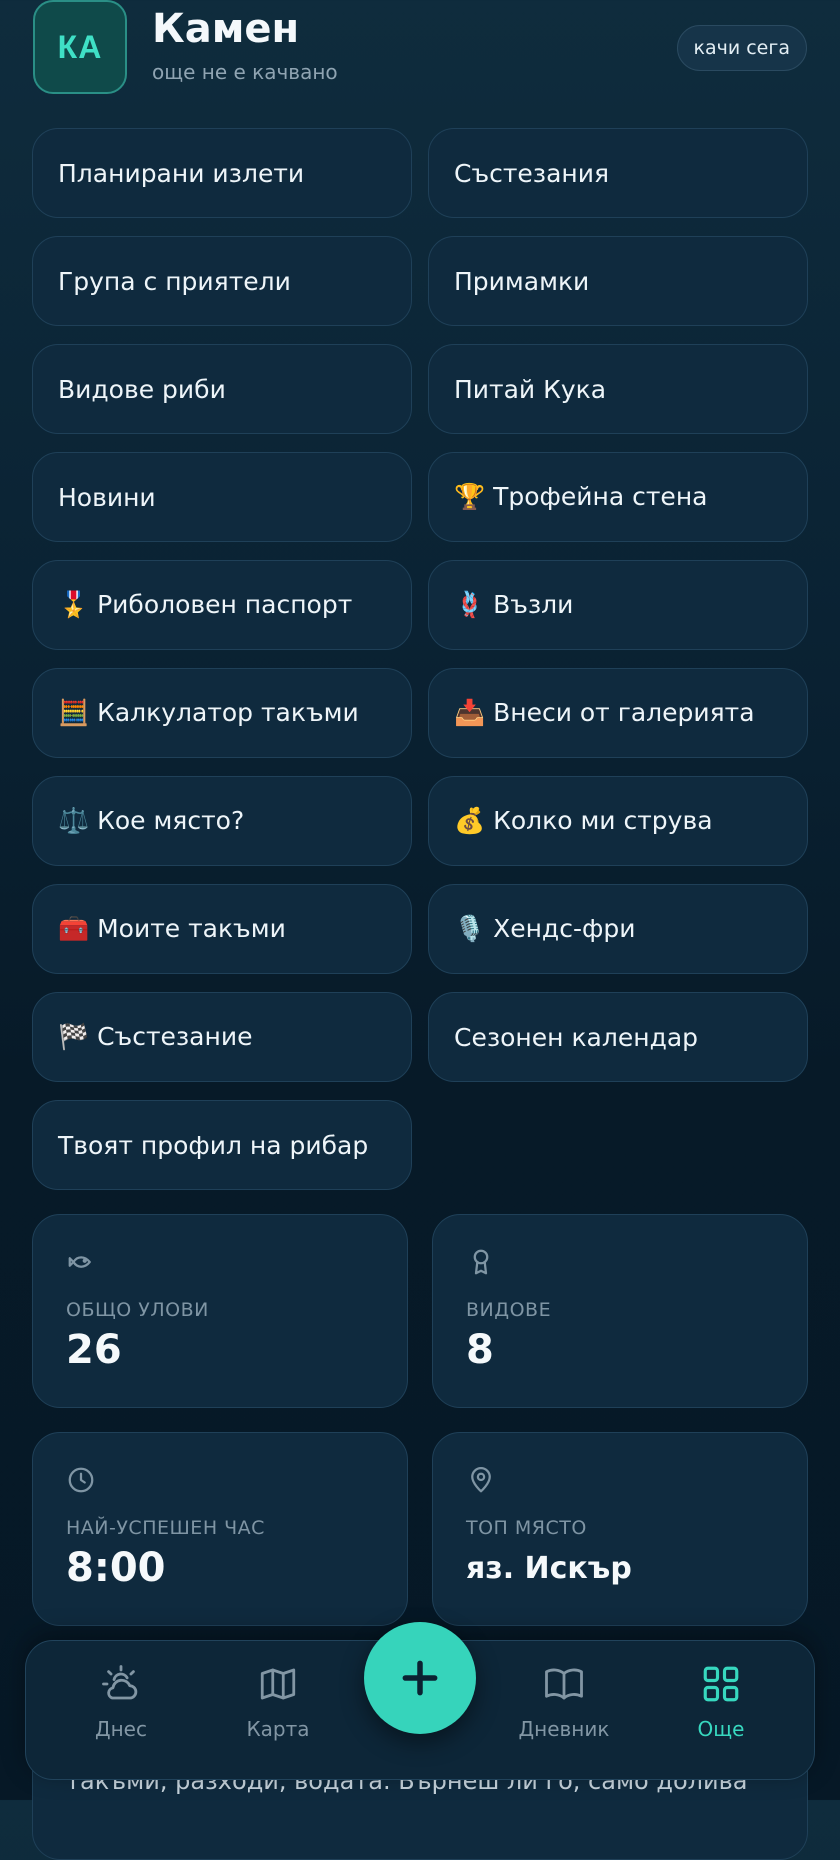  What do you see at coordinates (480, 1350) in the screenshot?
I see `stat-value: 8` at bounding box center [480, 1350].